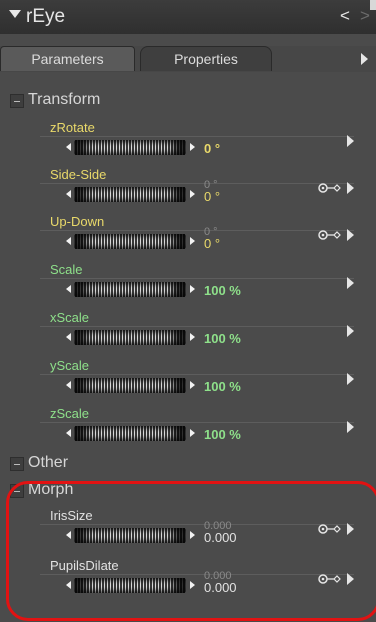 The width and height of the screenshot is (376, 622). What do you see at coordinates (345, 16) in the screenshot?
I see `previous-item-button: <` at bounding box center [345, 16].